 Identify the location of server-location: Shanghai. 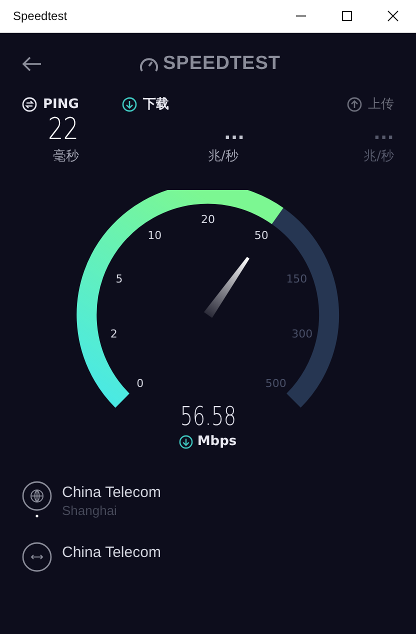
(90, 510).